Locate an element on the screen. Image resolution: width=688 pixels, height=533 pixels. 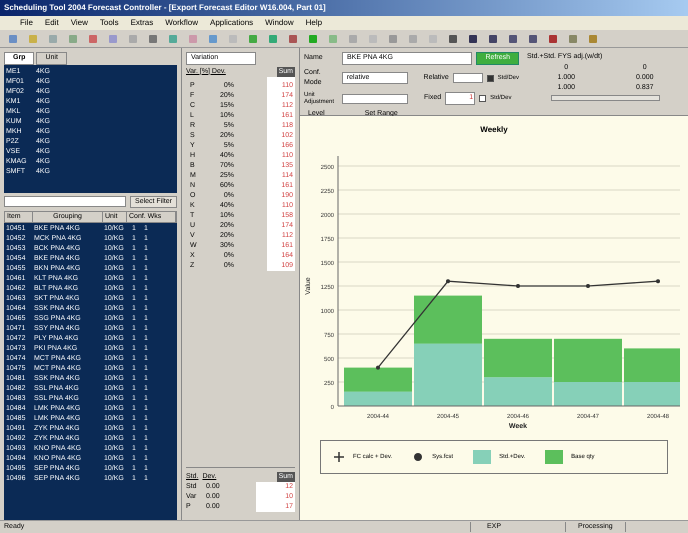
relative-field is located at coordinates (467, 78).